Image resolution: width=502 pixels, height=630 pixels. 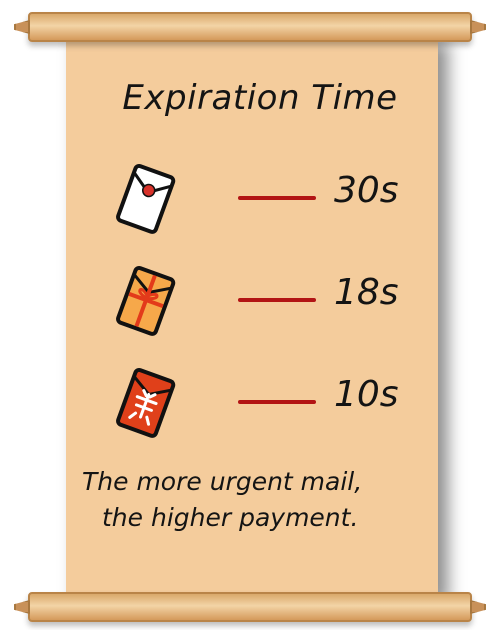 What do you see at coordinates (230, 517) in the screenshot?
I see `payment-note-line: the higher payment.` at bounding box center [230, 517].